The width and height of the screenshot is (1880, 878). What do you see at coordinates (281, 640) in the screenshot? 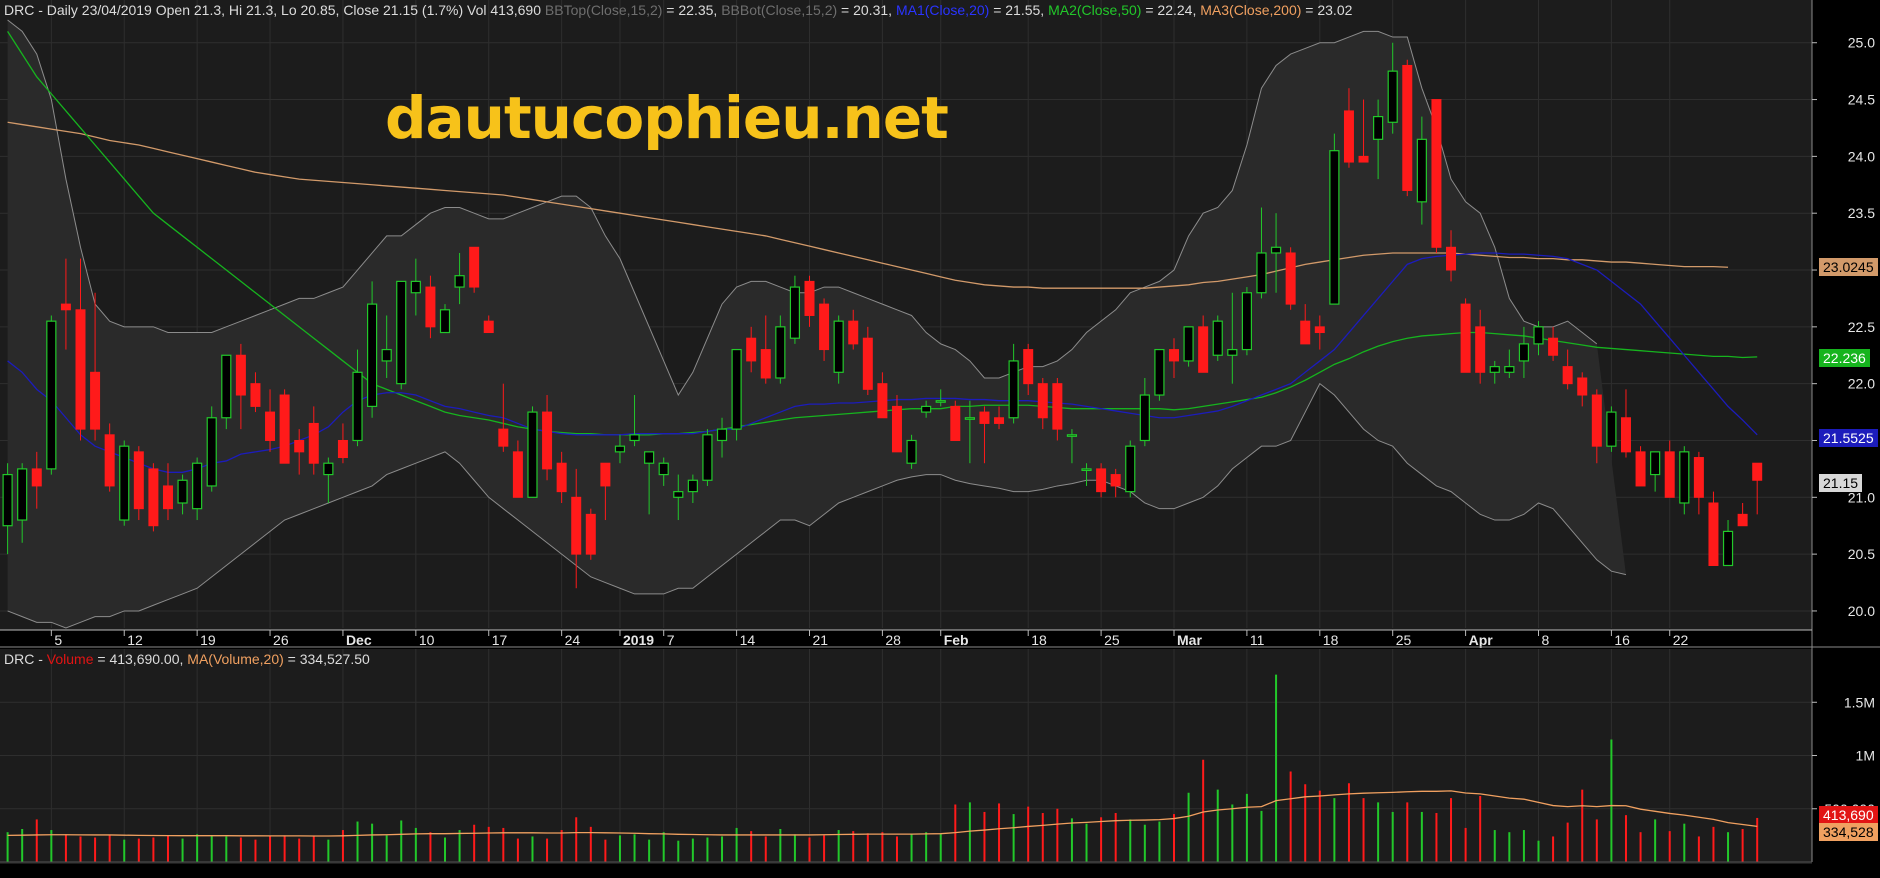
I see `x-tick-label: 26` at bounding box center [281, 640].